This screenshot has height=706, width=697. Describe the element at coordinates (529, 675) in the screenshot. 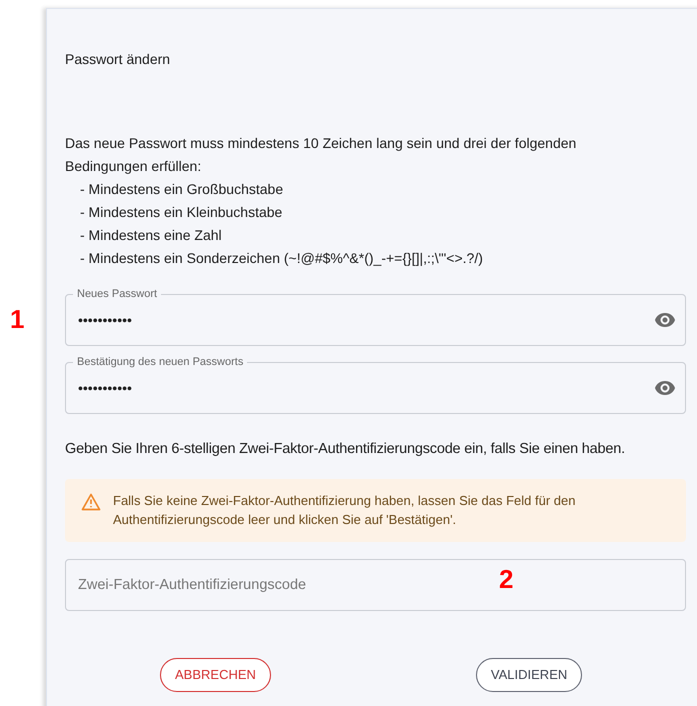

I see `validate-button: VALIDIEREN` at that location.